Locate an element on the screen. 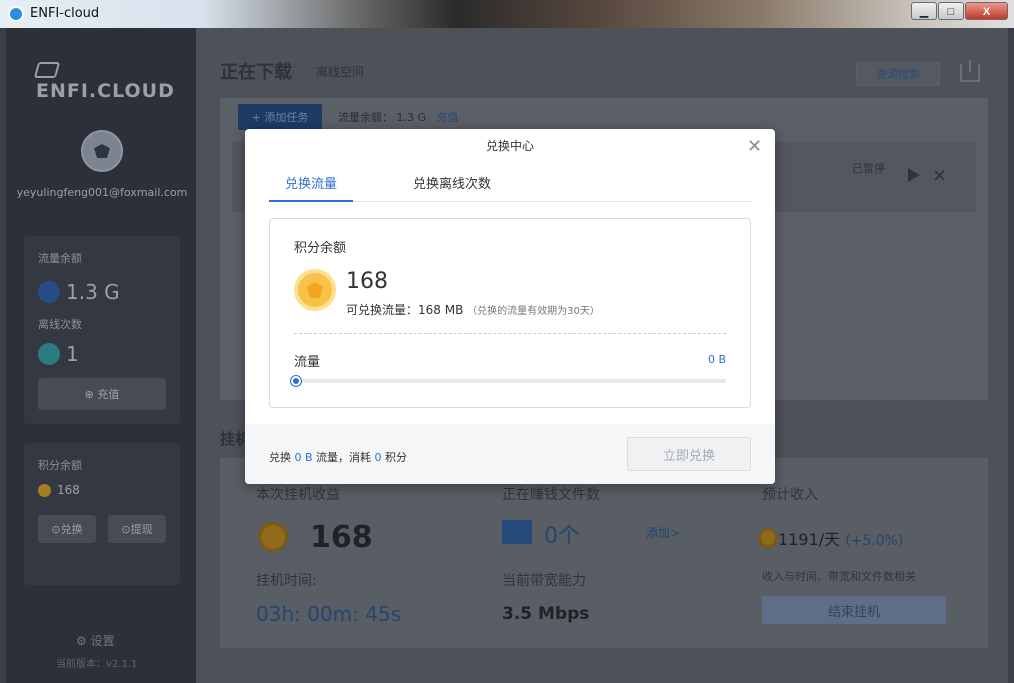 The height and width of the screenshot is (683, 1014). divider is located at coordinates (510, 333).